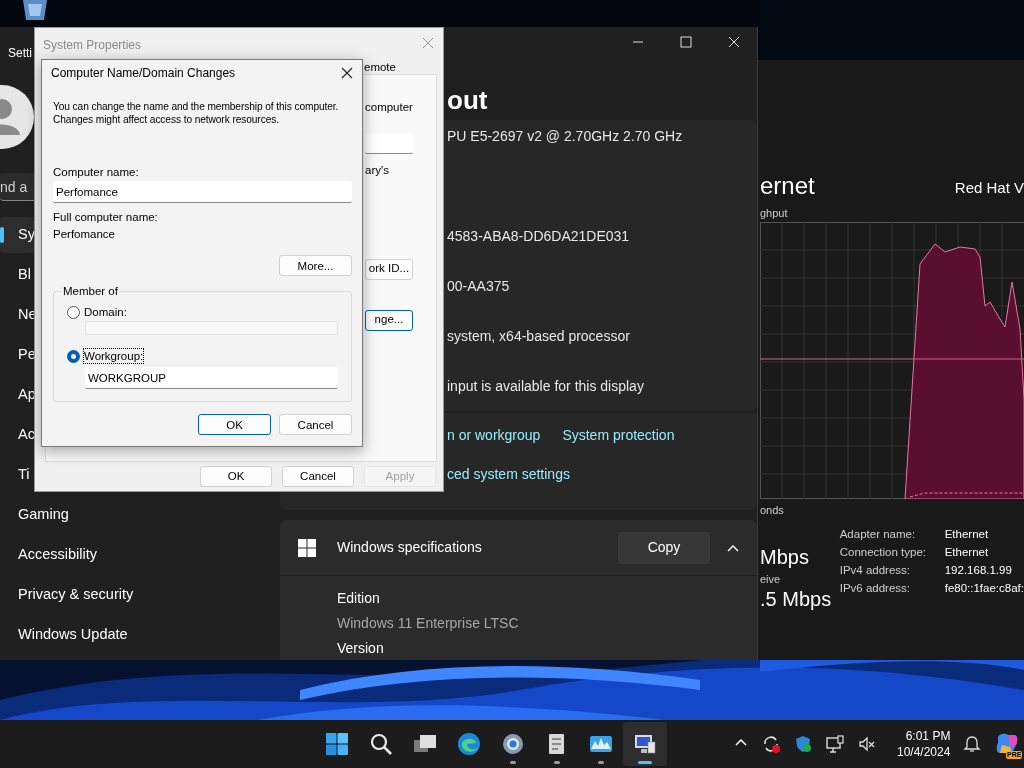  What do you see at coordinates (479, 286) in the screenshot?
I see `spec-value: 00-AA375` at bounding box center [479, 286].